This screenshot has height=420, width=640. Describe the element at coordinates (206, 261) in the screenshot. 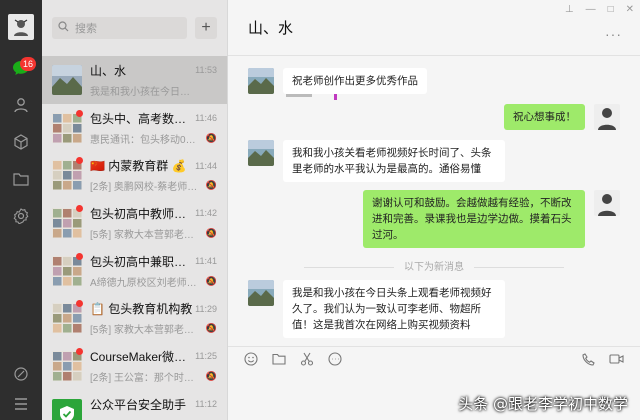

I see `chat-time: 11:41` at that location.